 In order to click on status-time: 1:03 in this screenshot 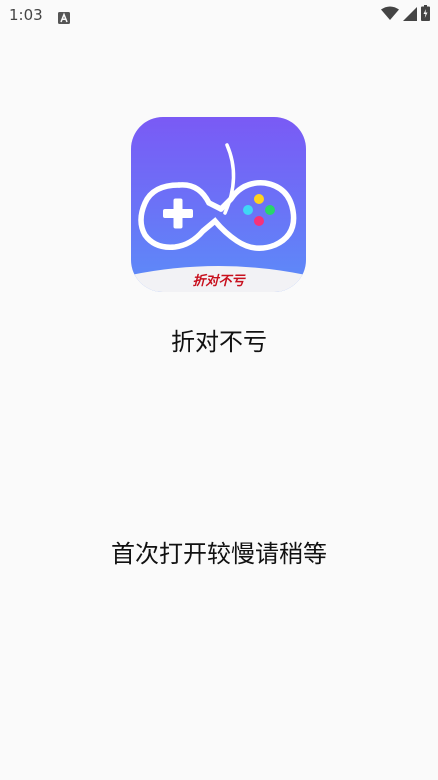, I will do `click(26, 15)`.